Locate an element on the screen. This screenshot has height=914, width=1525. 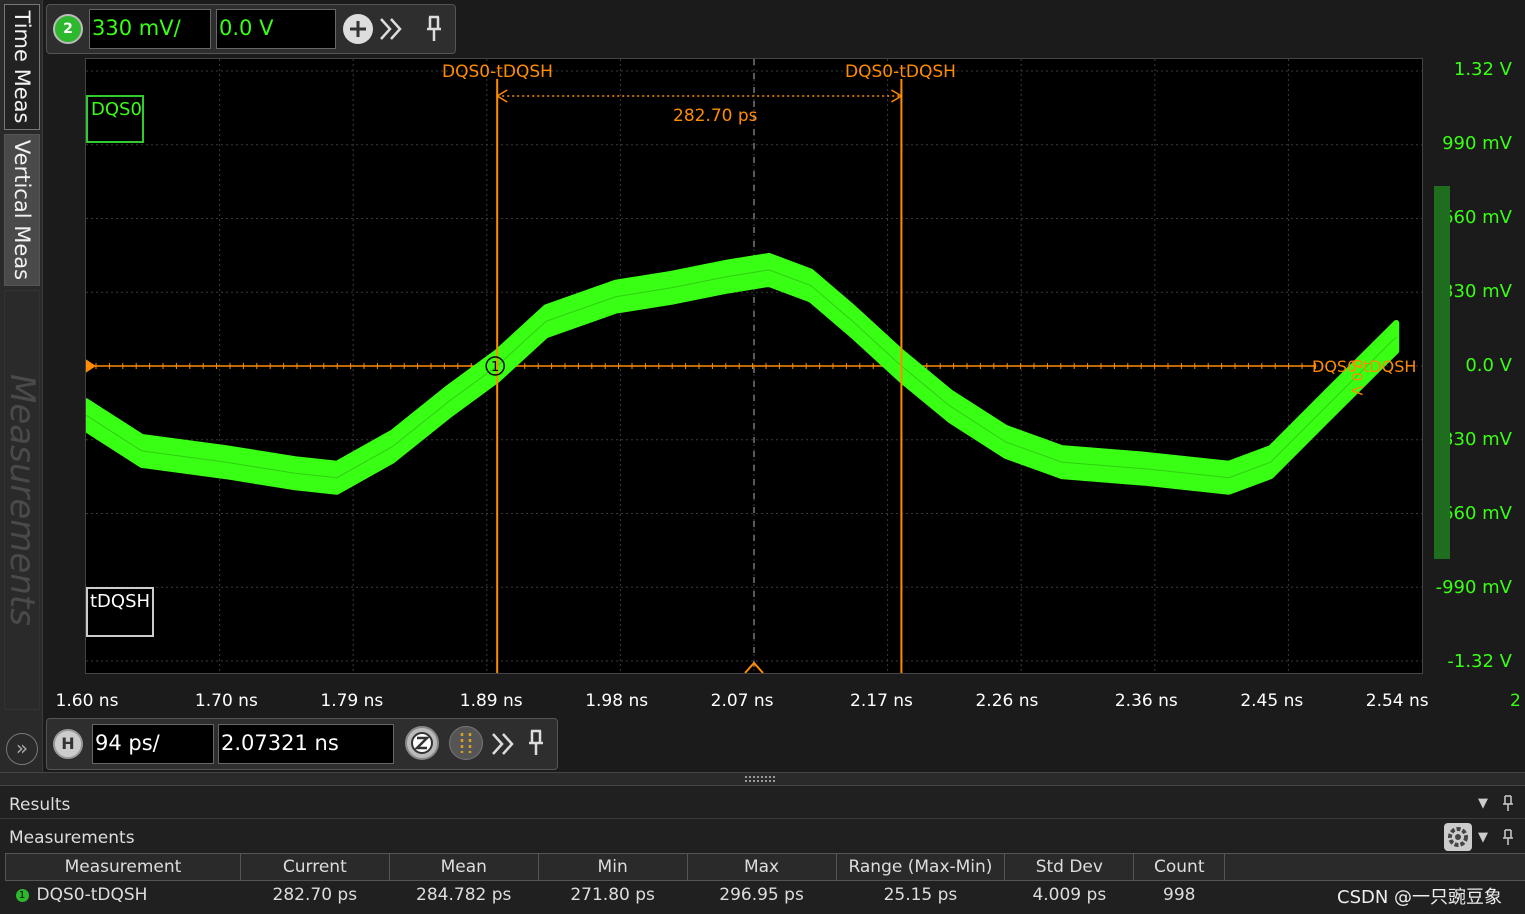
tab-time-meas-label: Time Meas is located at coordinates (22, 67).